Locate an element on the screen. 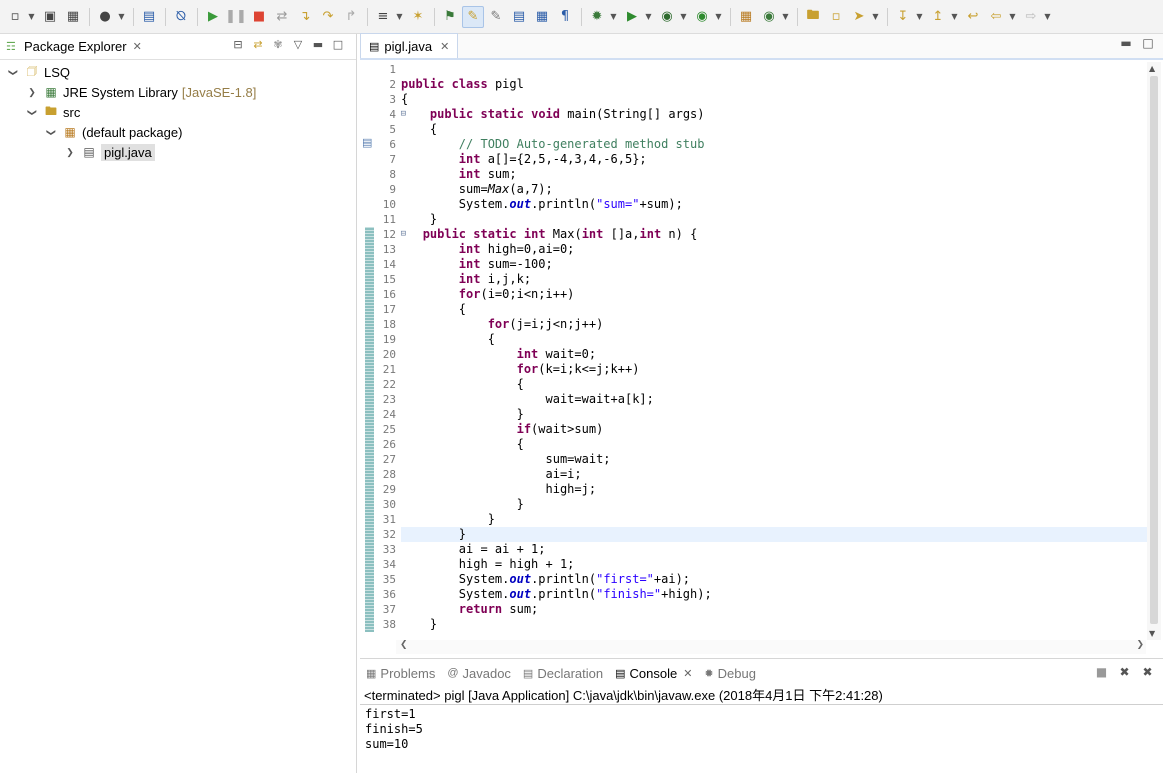 Image resolution: width=1163 pixels, height=773 pixels. scrollbar-thumb is located at coordinates (1154, 350).